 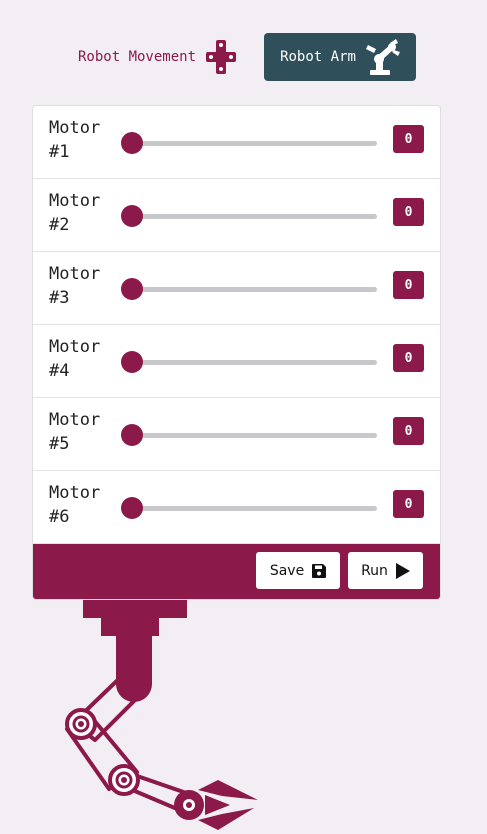 I want to click on run-button-label: Run, so click(x=374, y=570).